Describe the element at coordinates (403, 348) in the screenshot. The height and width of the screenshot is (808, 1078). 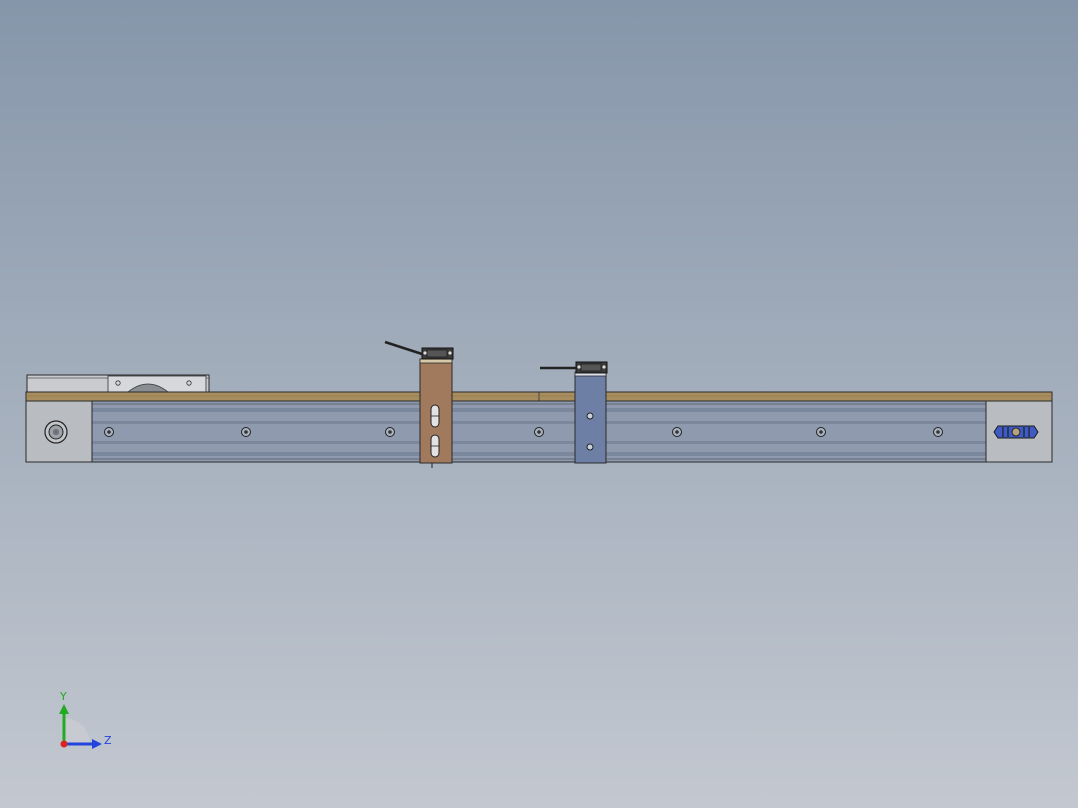
I see `sensor-cable` at that location.